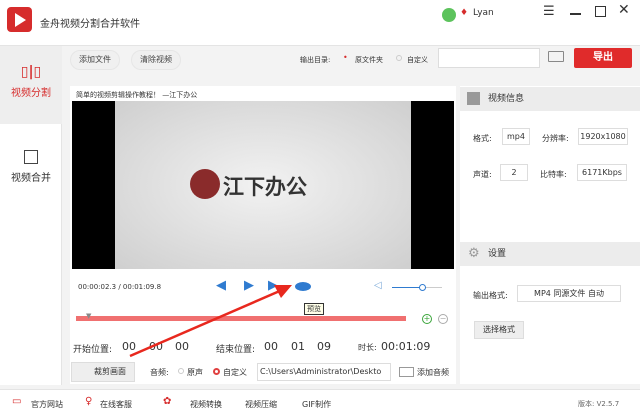  Describe the element at coordinates (599, 404) in the screenshot. I see `version: 版本: V2.5.7` at that location.